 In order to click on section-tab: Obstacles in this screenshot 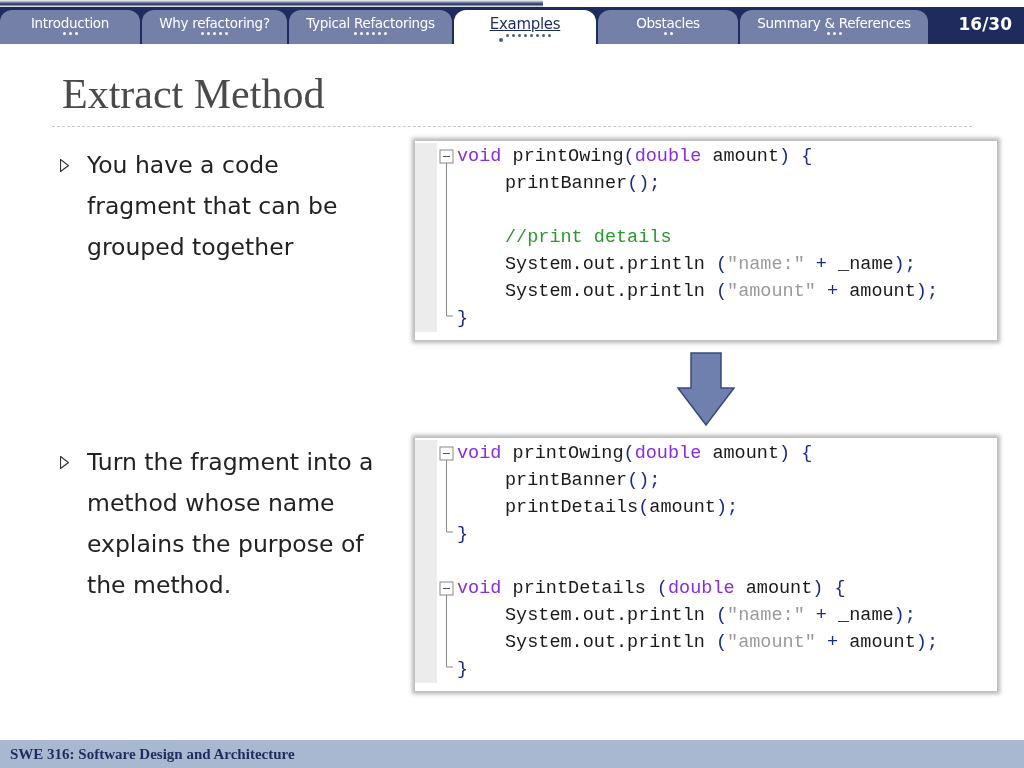, I will do `click(668, 27)`.